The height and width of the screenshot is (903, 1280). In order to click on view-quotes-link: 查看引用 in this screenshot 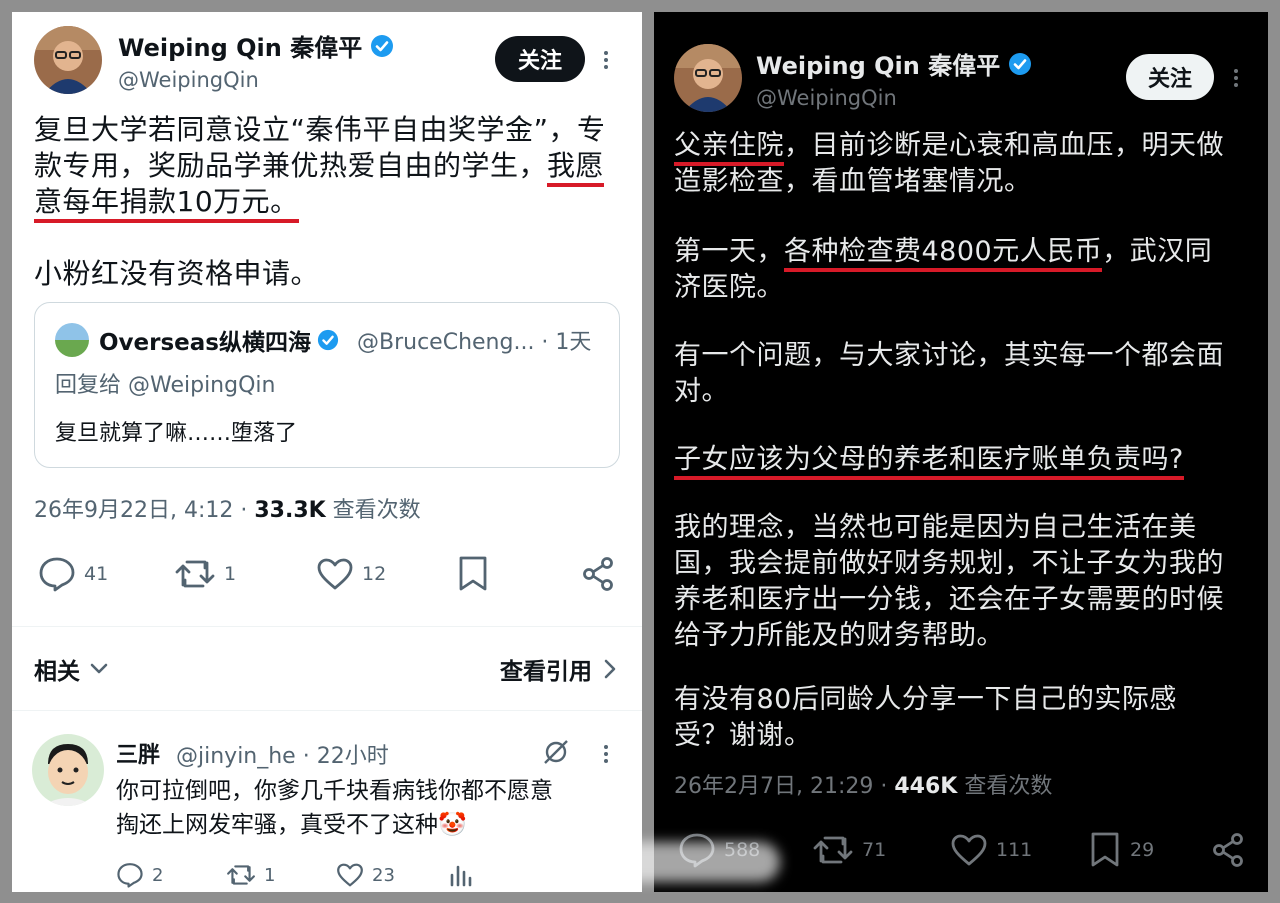, I will do `click(558, 669)`.